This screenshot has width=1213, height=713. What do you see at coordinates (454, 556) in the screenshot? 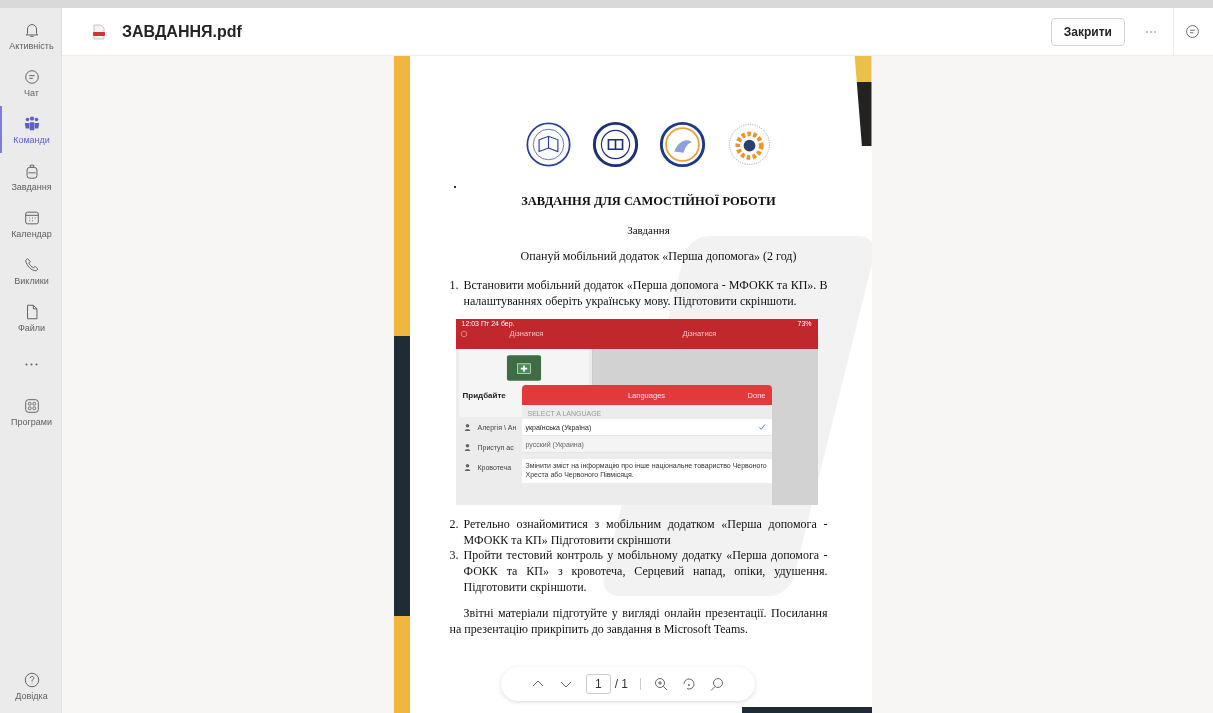
I see `list-number: 3.` at bounding box center [454, 556].